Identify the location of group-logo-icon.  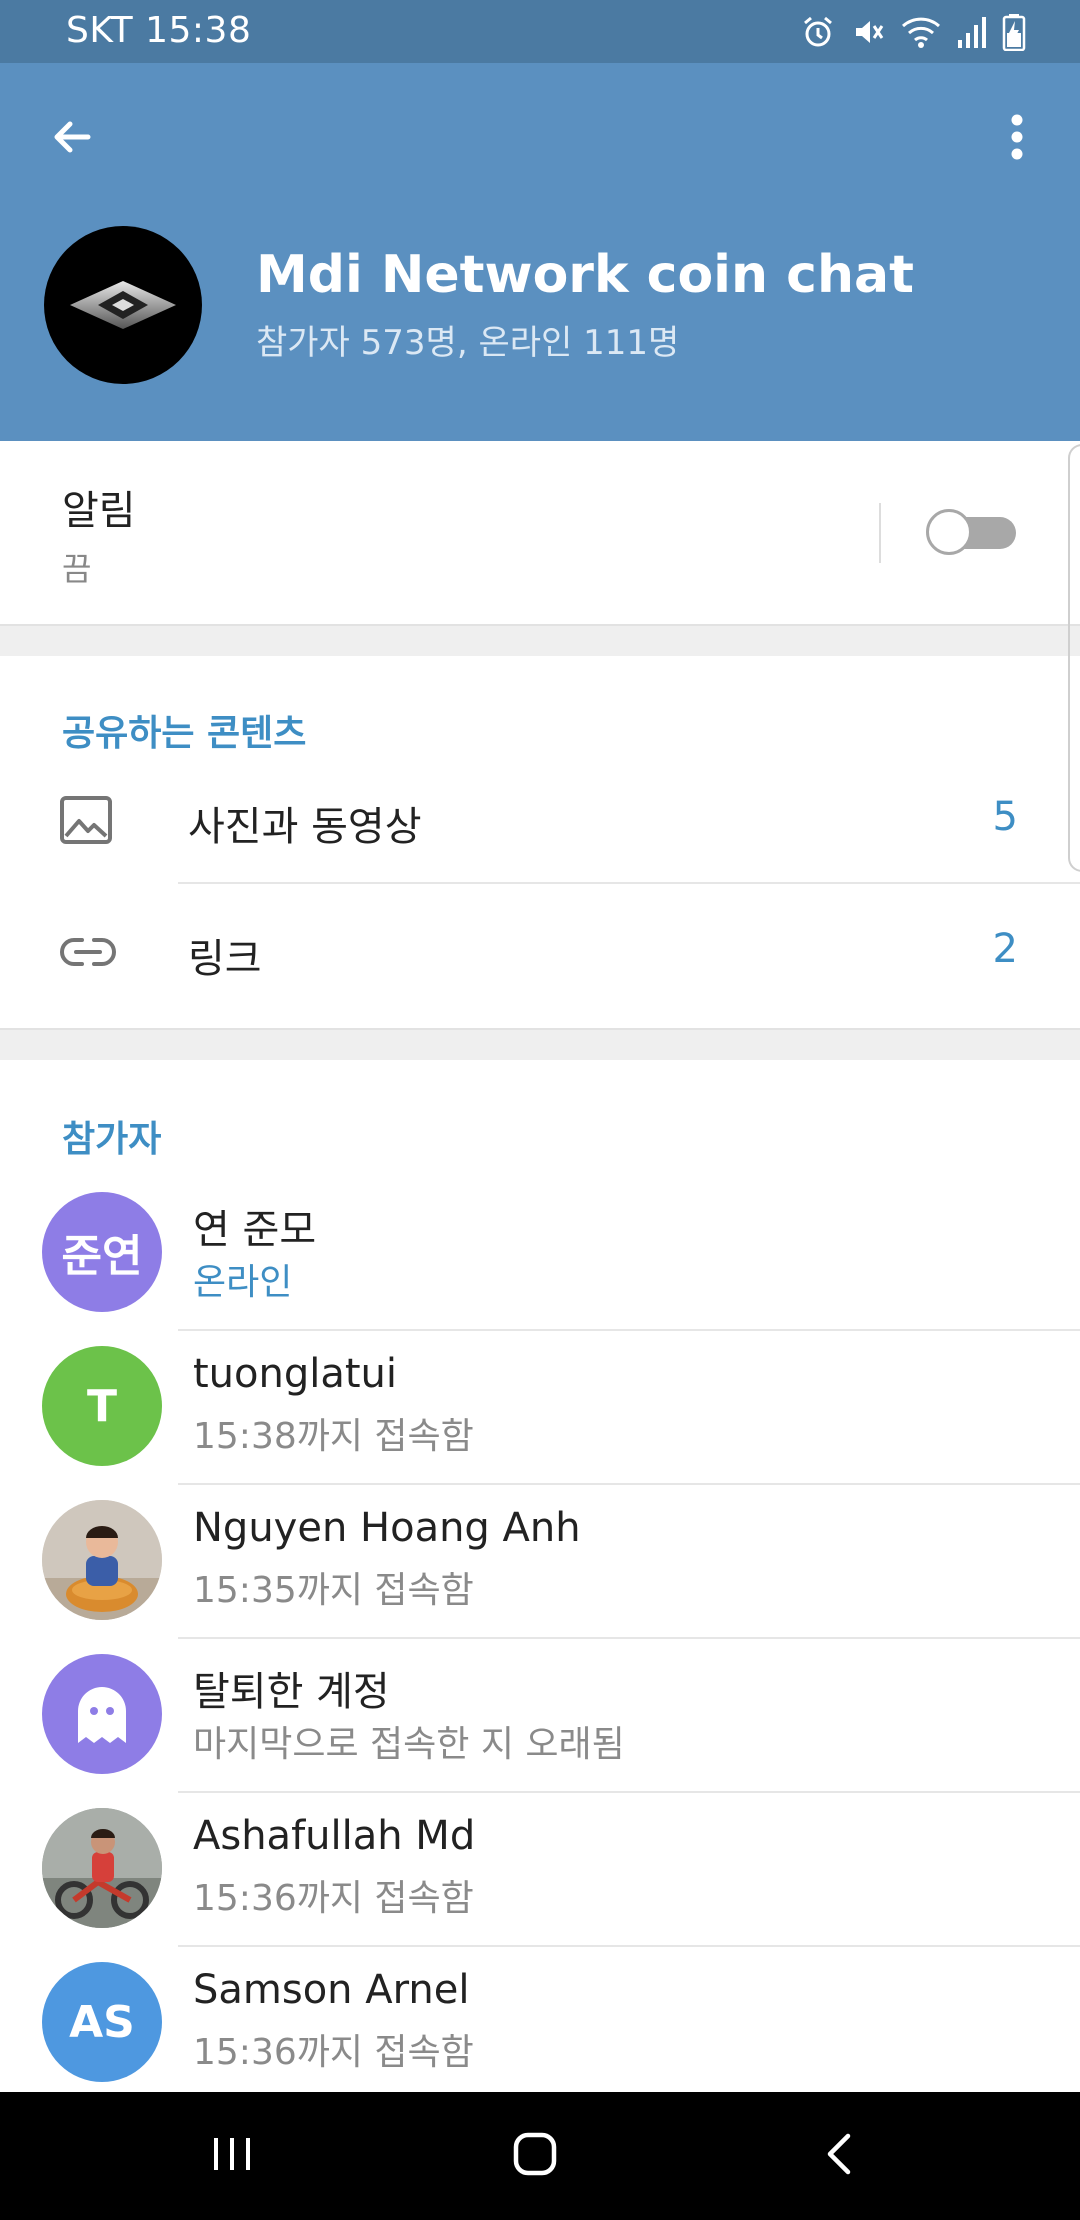
(123, 305).